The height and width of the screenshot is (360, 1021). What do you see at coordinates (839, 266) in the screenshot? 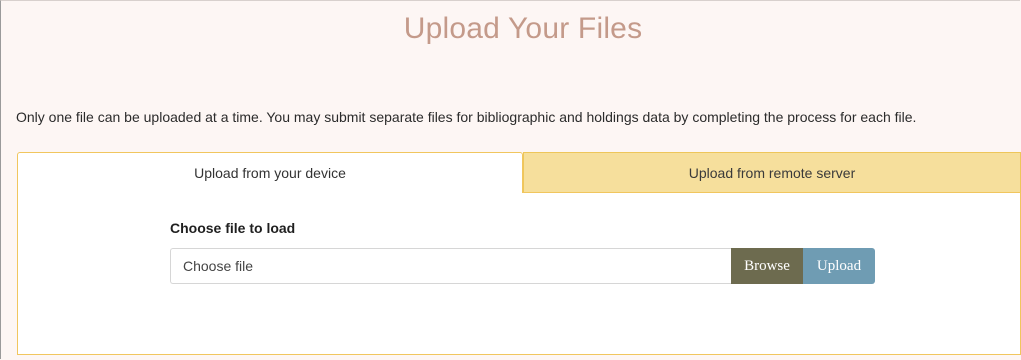
I see `upload-button: Upload` at bounding box center [839, 266].